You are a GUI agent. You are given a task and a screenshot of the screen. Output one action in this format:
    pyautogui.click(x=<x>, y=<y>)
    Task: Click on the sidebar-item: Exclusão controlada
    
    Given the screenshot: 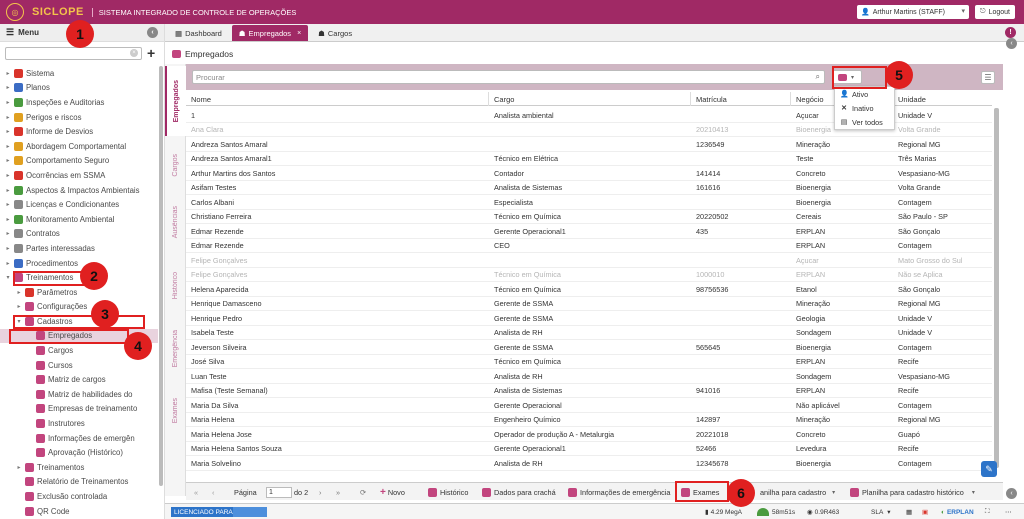 What is the action you would take?
    pyautogui.click(x=79, y=496)
    